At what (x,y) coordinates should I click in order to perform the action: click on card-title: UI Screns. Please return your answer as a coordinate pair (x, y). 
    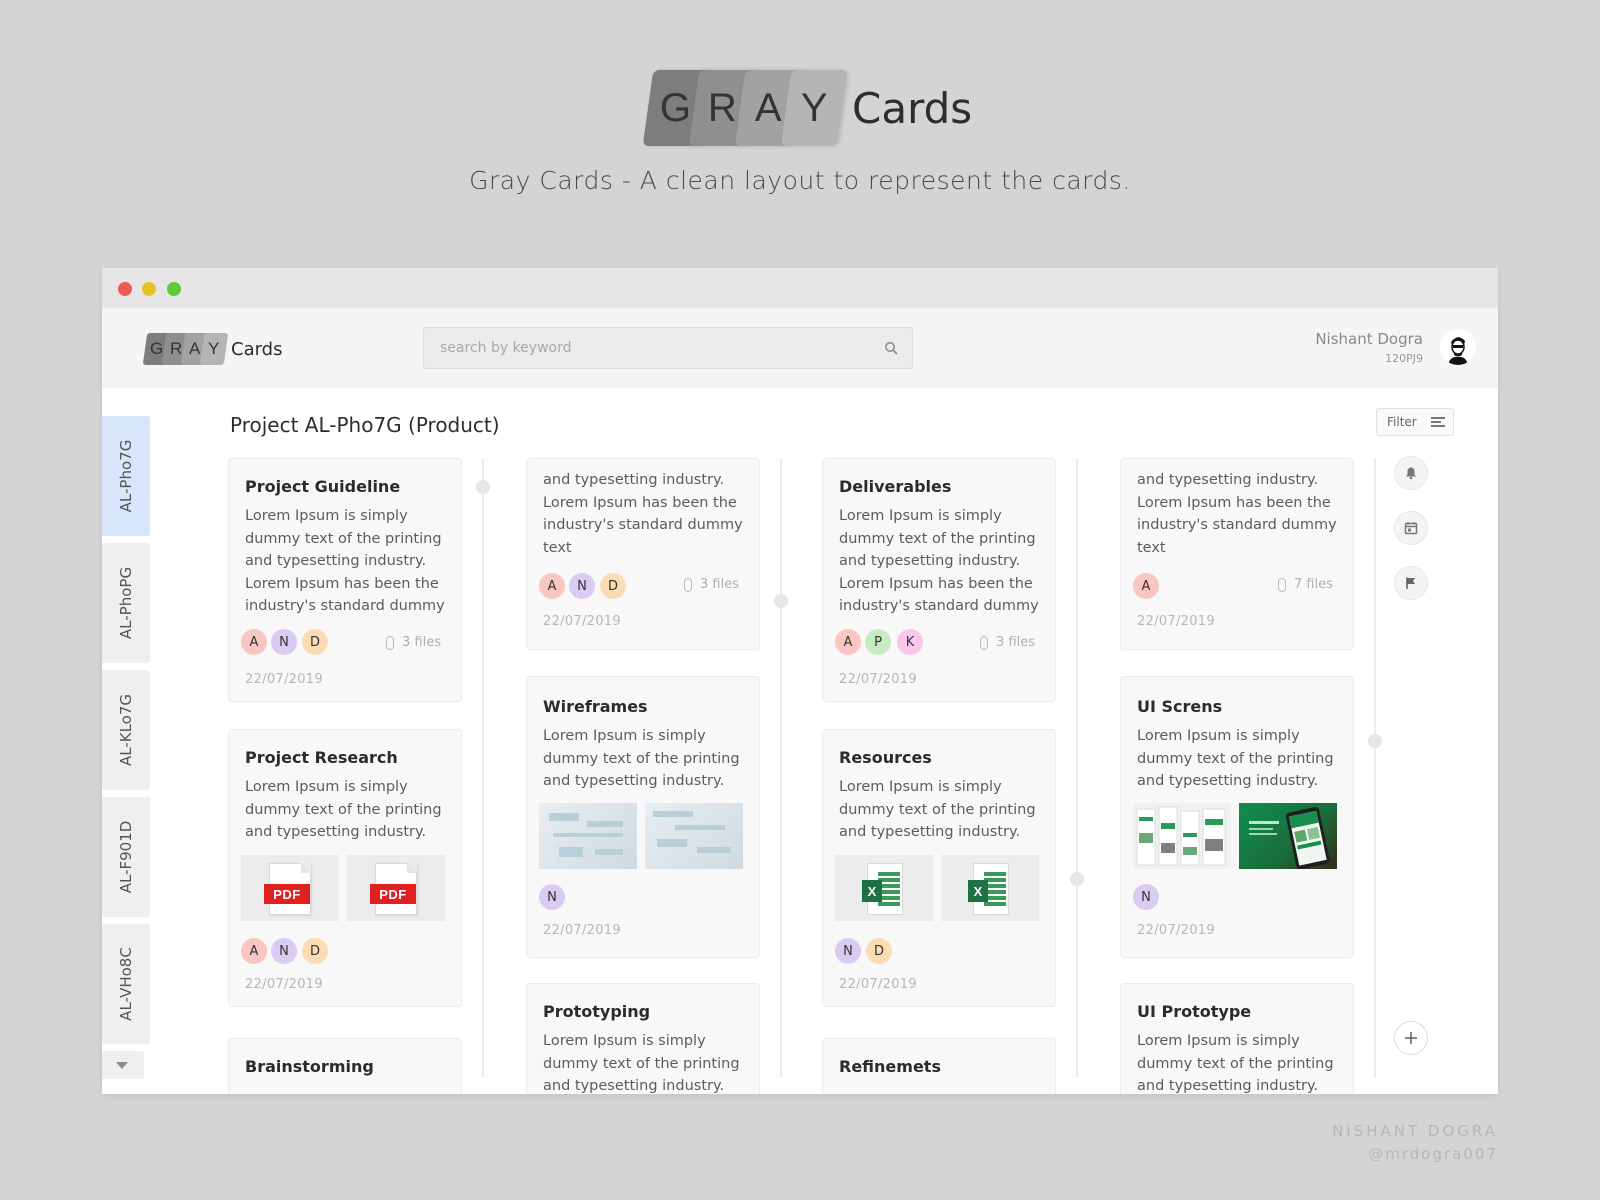
    Looking at the image, I should click on (1180, 706).